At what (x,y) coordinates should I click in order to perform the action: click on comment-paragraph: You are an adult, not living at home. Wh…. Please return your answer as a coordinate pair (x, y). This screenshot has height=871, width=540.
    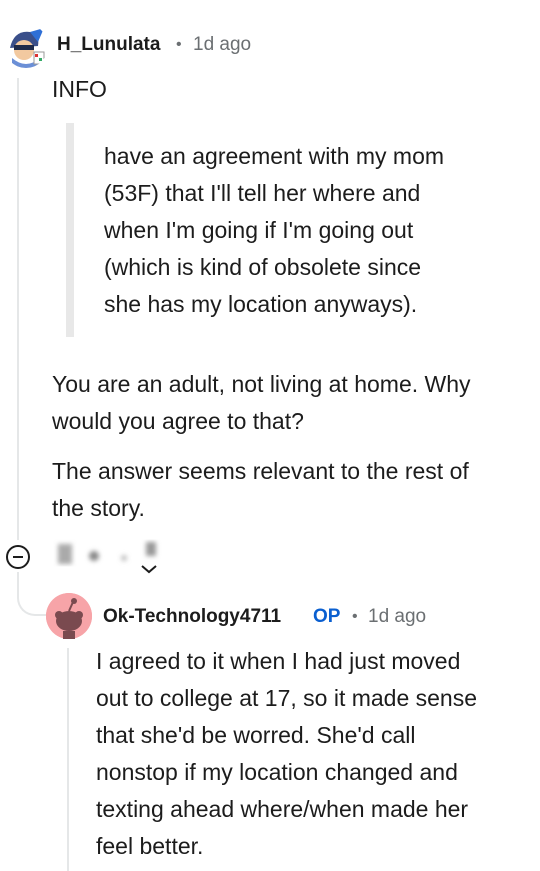
    Looking at the image, I should click on (261, 403).